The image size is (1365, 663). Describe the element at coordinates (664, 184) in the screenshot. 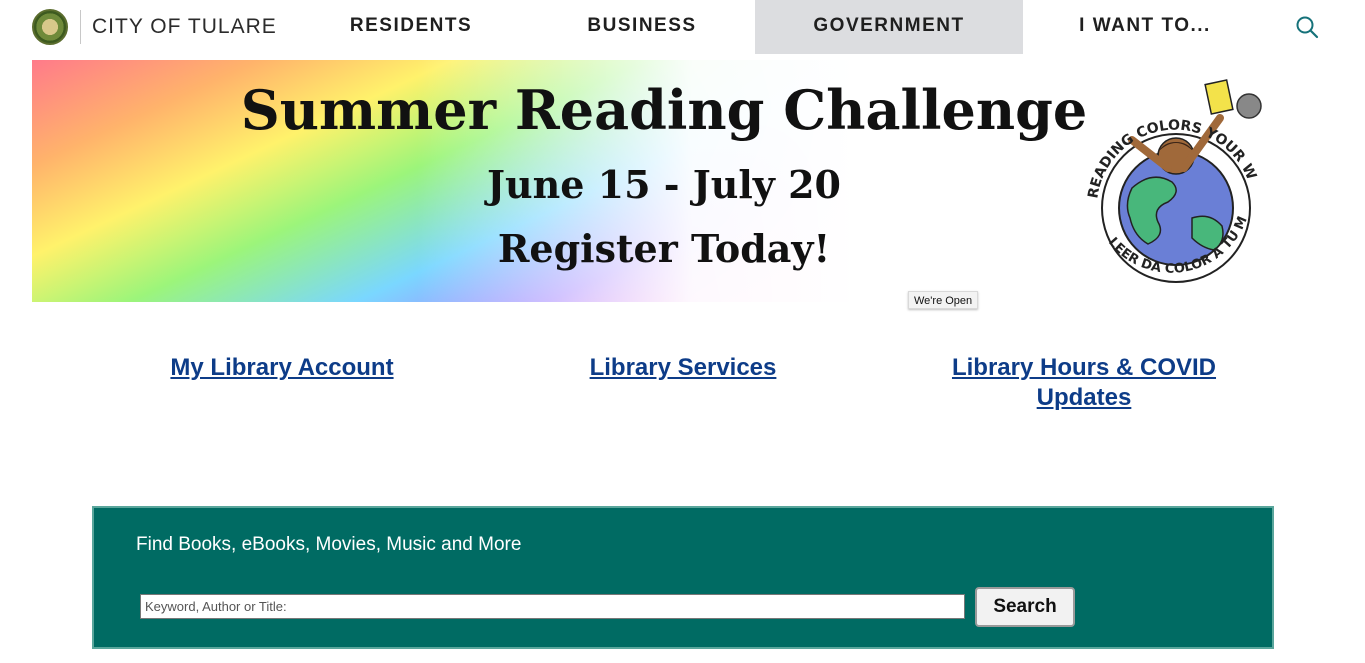

I see `banner-dates: June 15 - July 20` at that location.